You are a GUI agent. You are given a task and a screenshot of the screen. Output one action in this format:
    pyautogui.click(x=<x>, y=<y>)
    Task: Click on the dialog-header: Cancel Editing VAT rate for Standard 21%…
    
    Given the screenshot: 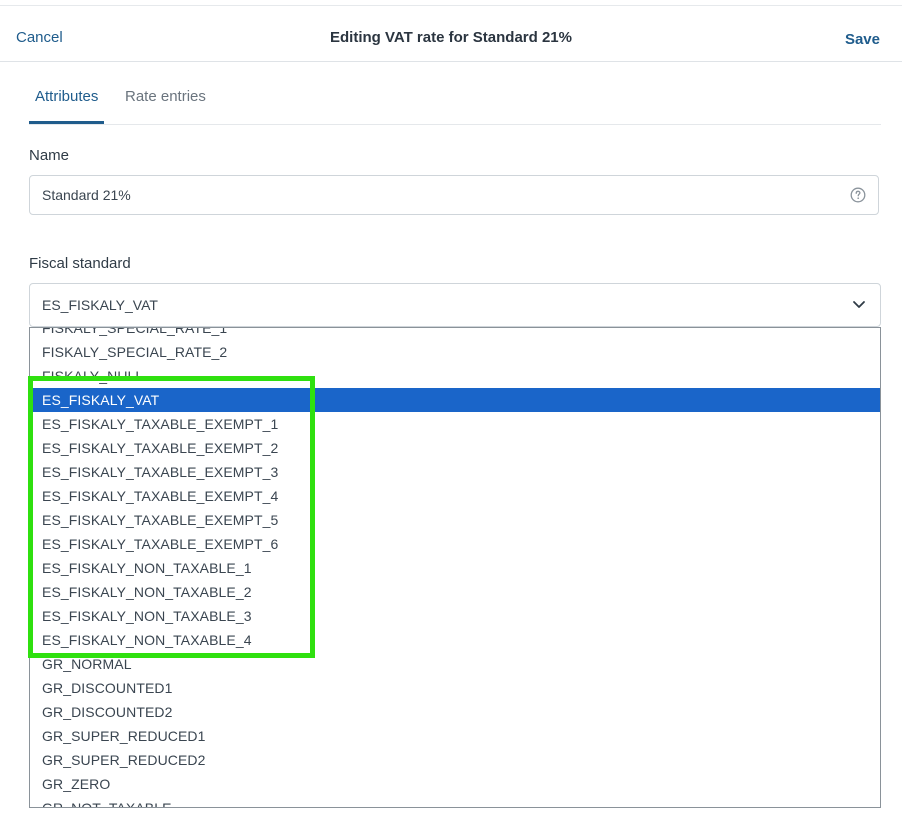 What is the action you would take?
    pyautogui.click(x=451, y=34)
    